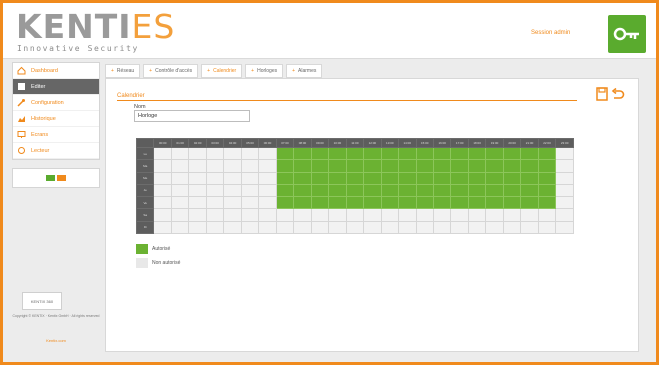 The width and height of the screenshot is (659, 365). I want to click on tab-3: + Horloges, so click(264, 71).